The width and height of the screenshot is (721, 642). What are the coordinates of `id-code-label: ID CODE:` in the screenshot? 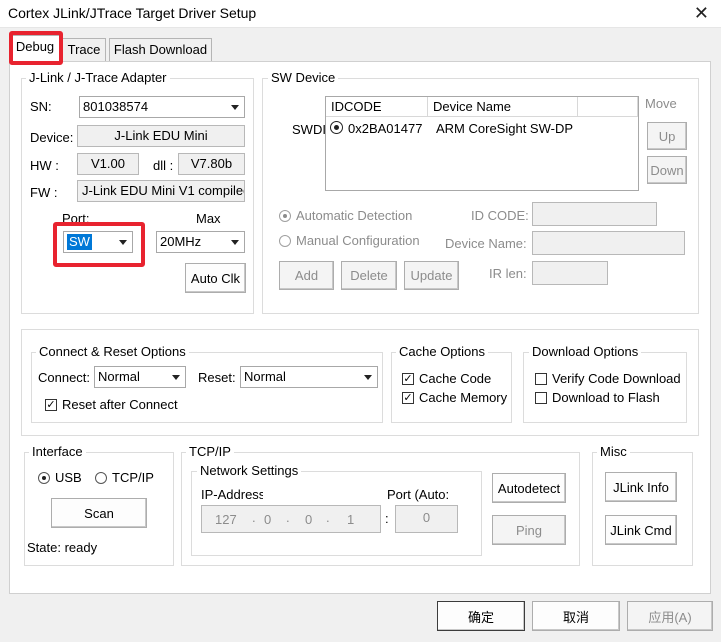 It's located at (500, 215).